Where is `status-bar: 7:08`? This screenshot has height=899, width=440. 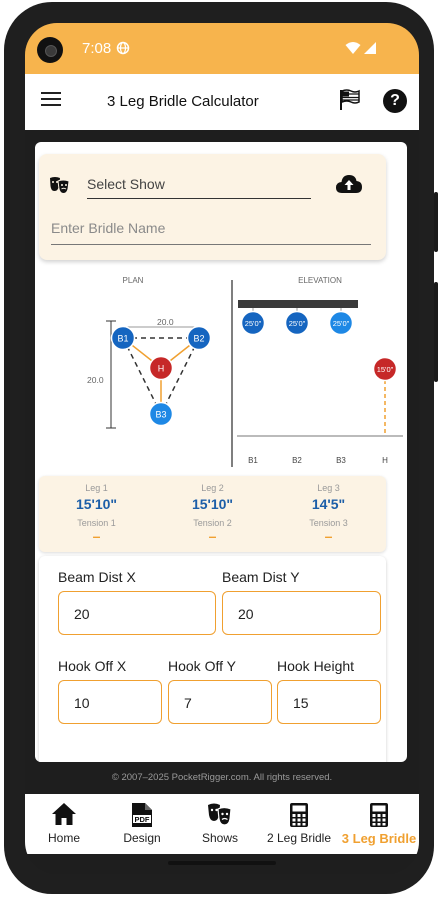 status-bar: 7:08 is located at coordinates (222, 48).